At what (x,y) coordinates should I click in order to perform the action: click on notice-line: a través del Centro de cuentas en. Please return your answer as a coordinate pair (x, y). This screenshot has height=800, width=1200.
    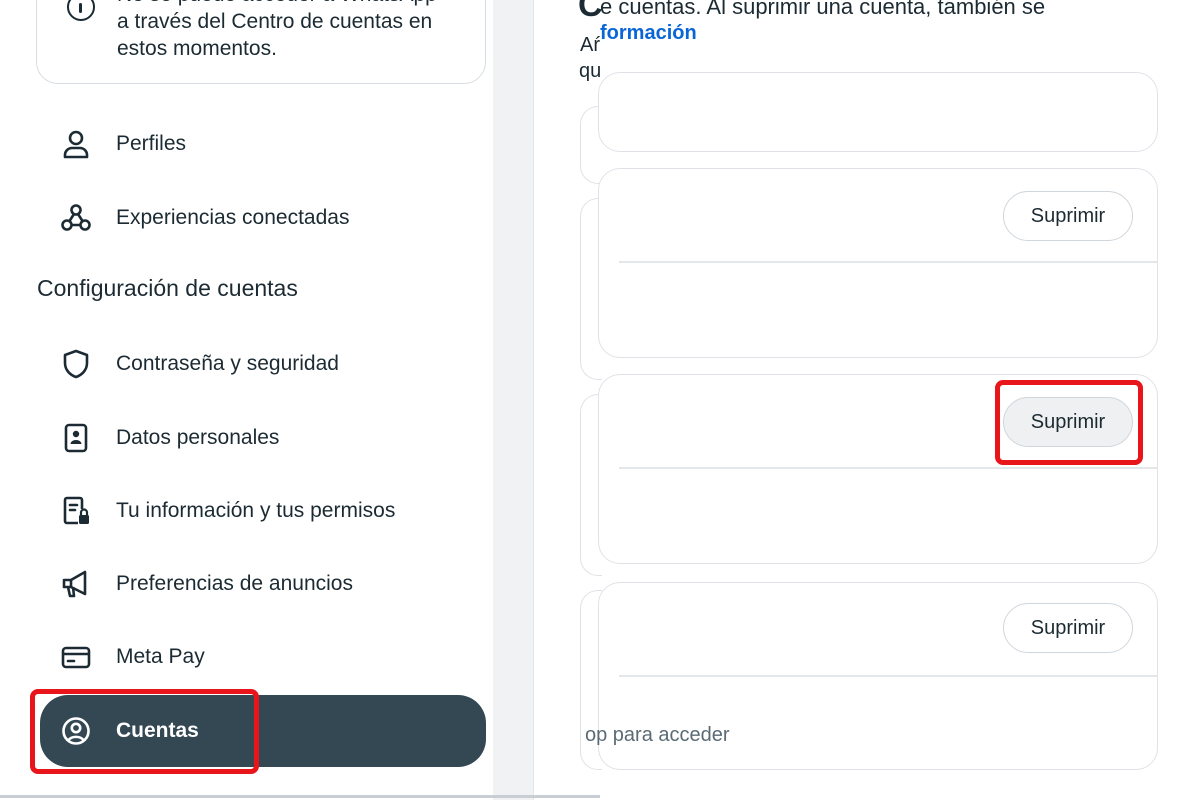
    Looking at the image, I should click on (275, 21).